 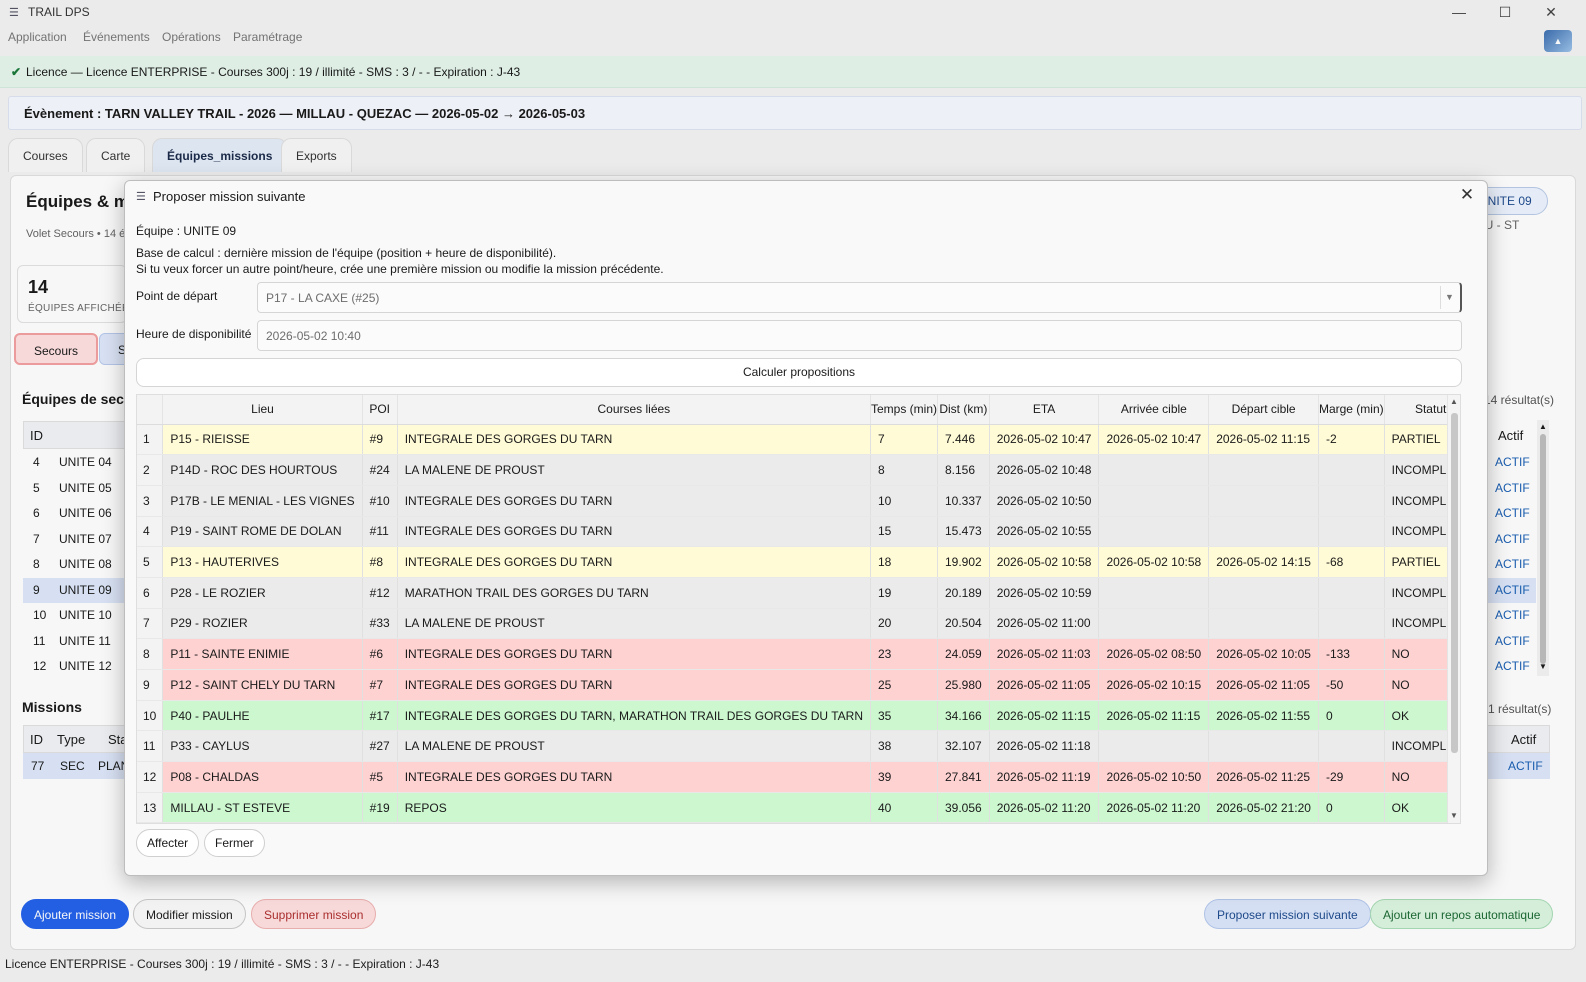 I want to click on cell-eta: 2026-05-02 10:48, so click(x=1044, y=470).